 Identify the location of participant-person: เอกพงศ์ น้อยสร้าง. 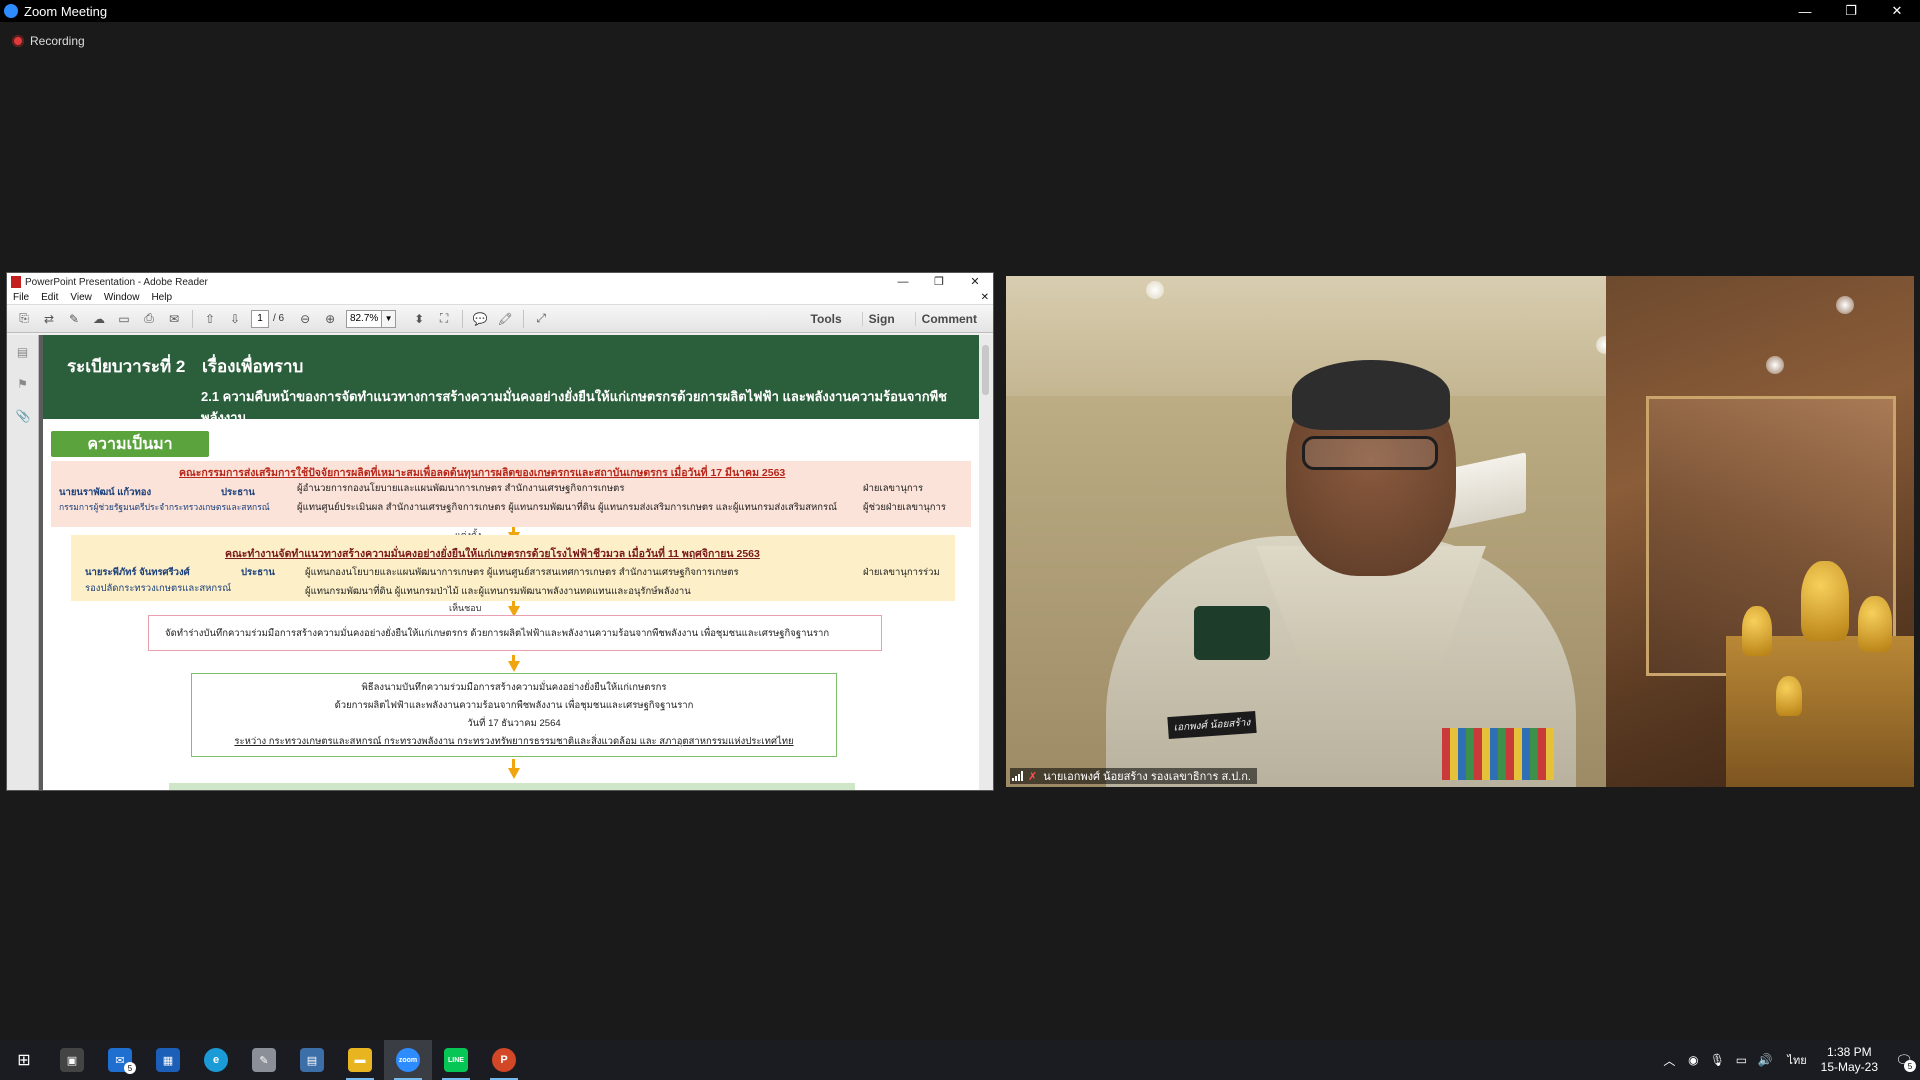
(1326, 551).